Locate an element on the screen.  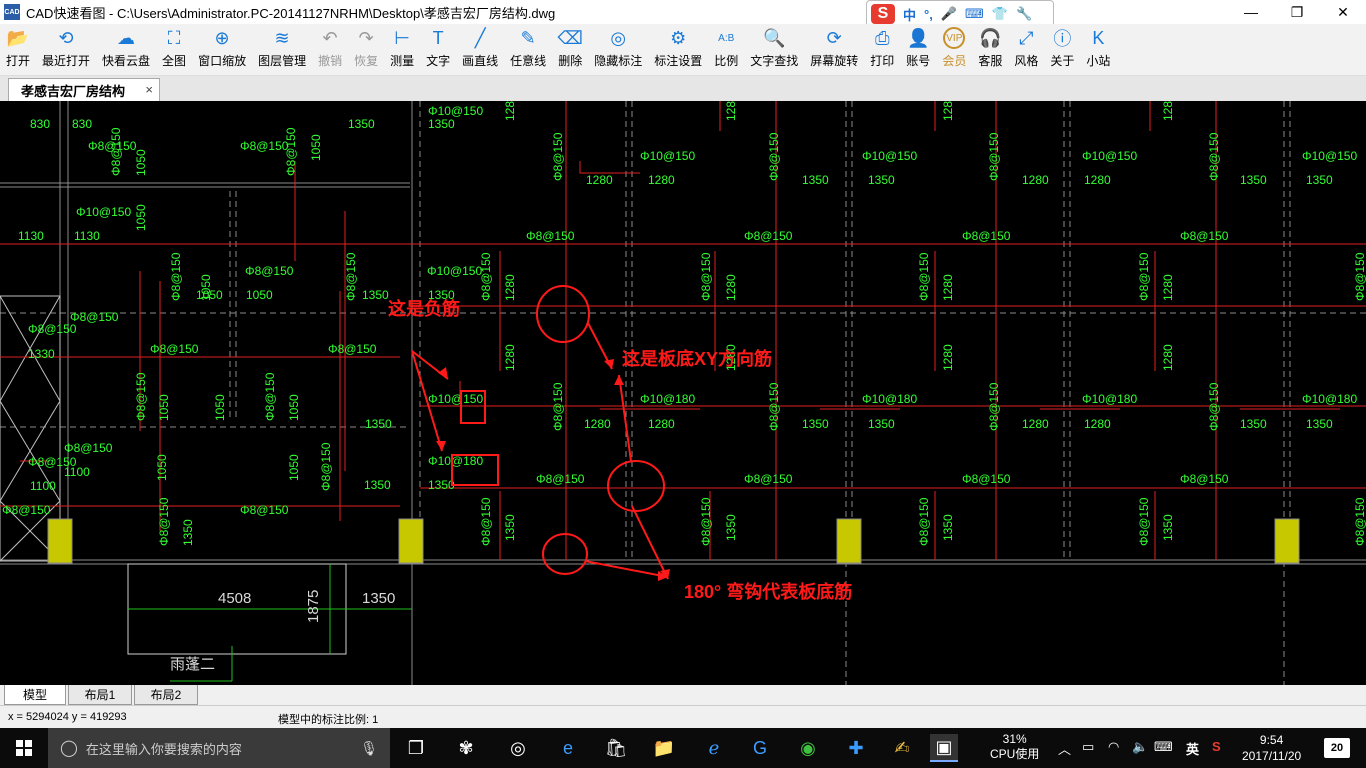
skin-icon: 👕 is located at coordinates (1000, 14).